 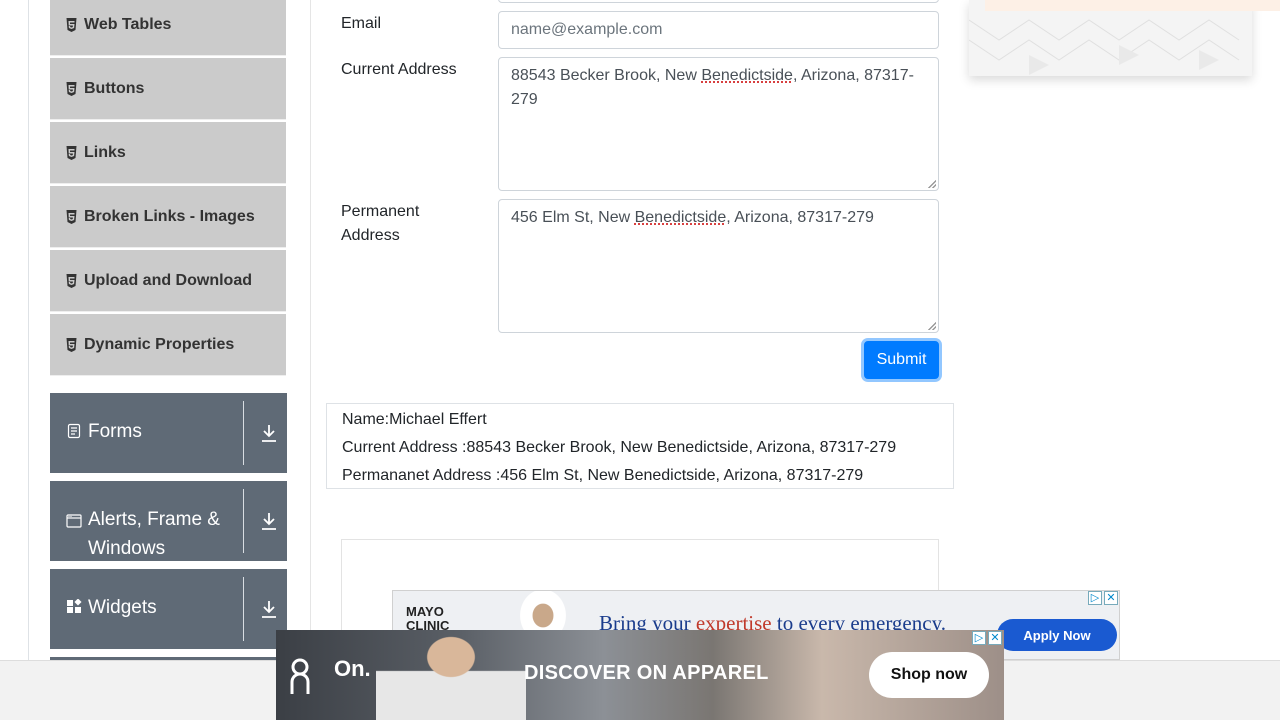 I want to click on group-header-label: Widgets, so click(x=122, y=607).